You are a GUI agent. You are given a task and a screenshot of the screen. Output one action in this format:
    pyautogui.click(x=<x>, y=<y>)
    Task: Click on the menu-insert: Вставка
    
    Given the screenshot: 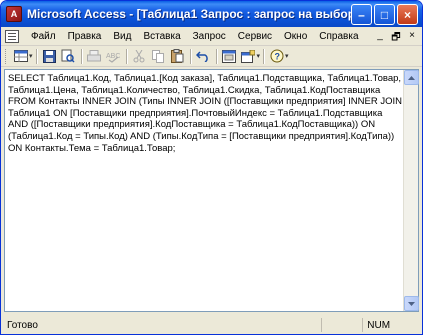 What is the action you would take?
    pyautogui.click(x=161, y=36)
    